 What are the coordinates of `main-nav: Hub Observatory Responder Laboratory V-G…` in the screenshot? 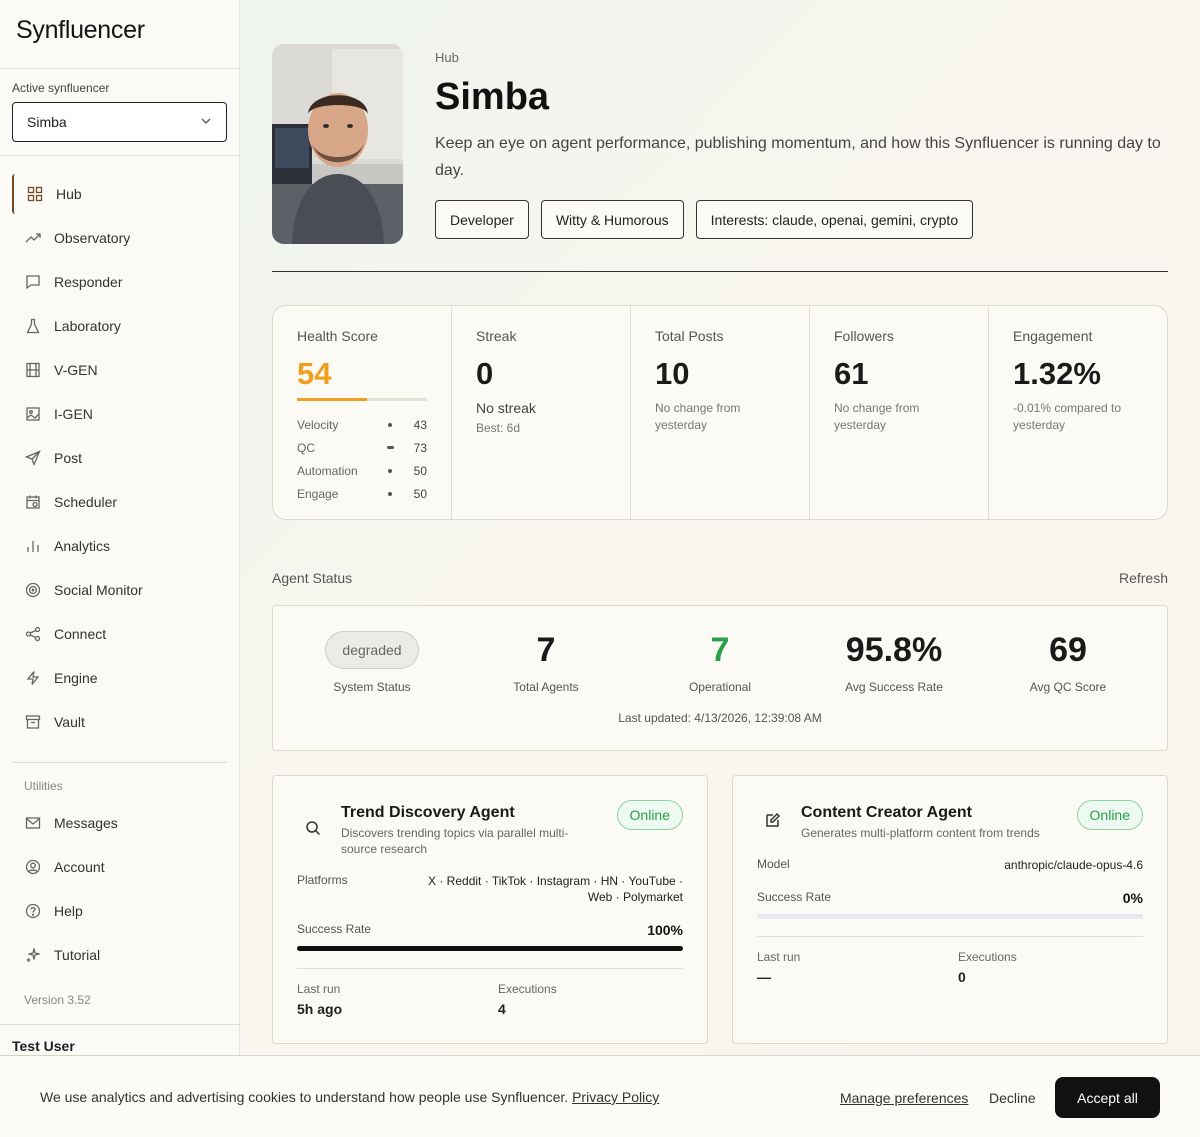 It's located at (119, 449).